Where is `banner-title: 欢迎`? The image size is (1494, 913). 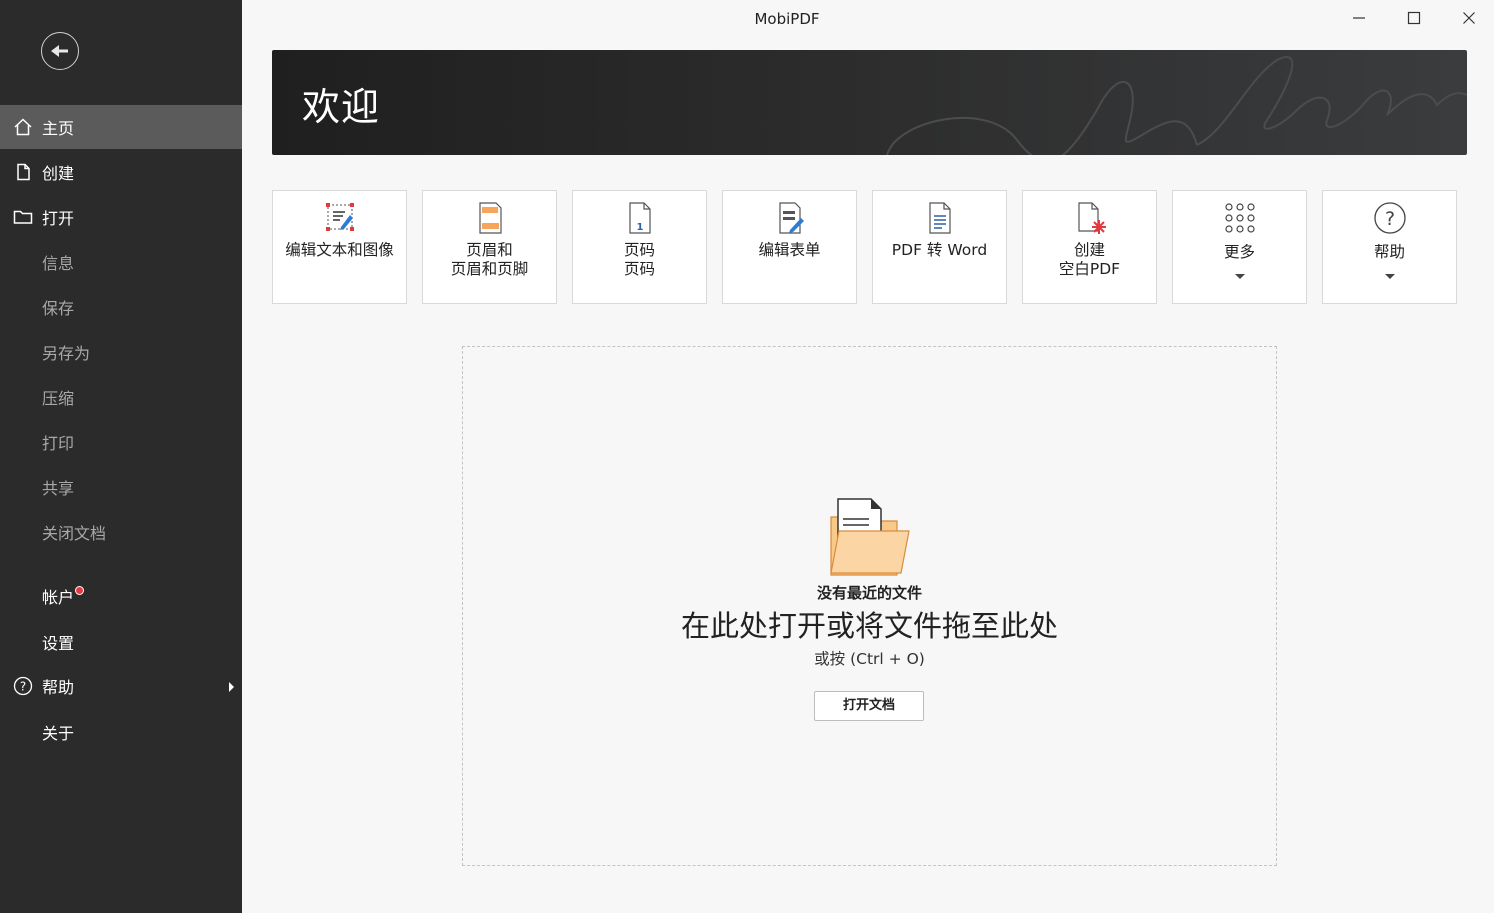
banner-title: 欢迎 is located at coordinates (341, 107).